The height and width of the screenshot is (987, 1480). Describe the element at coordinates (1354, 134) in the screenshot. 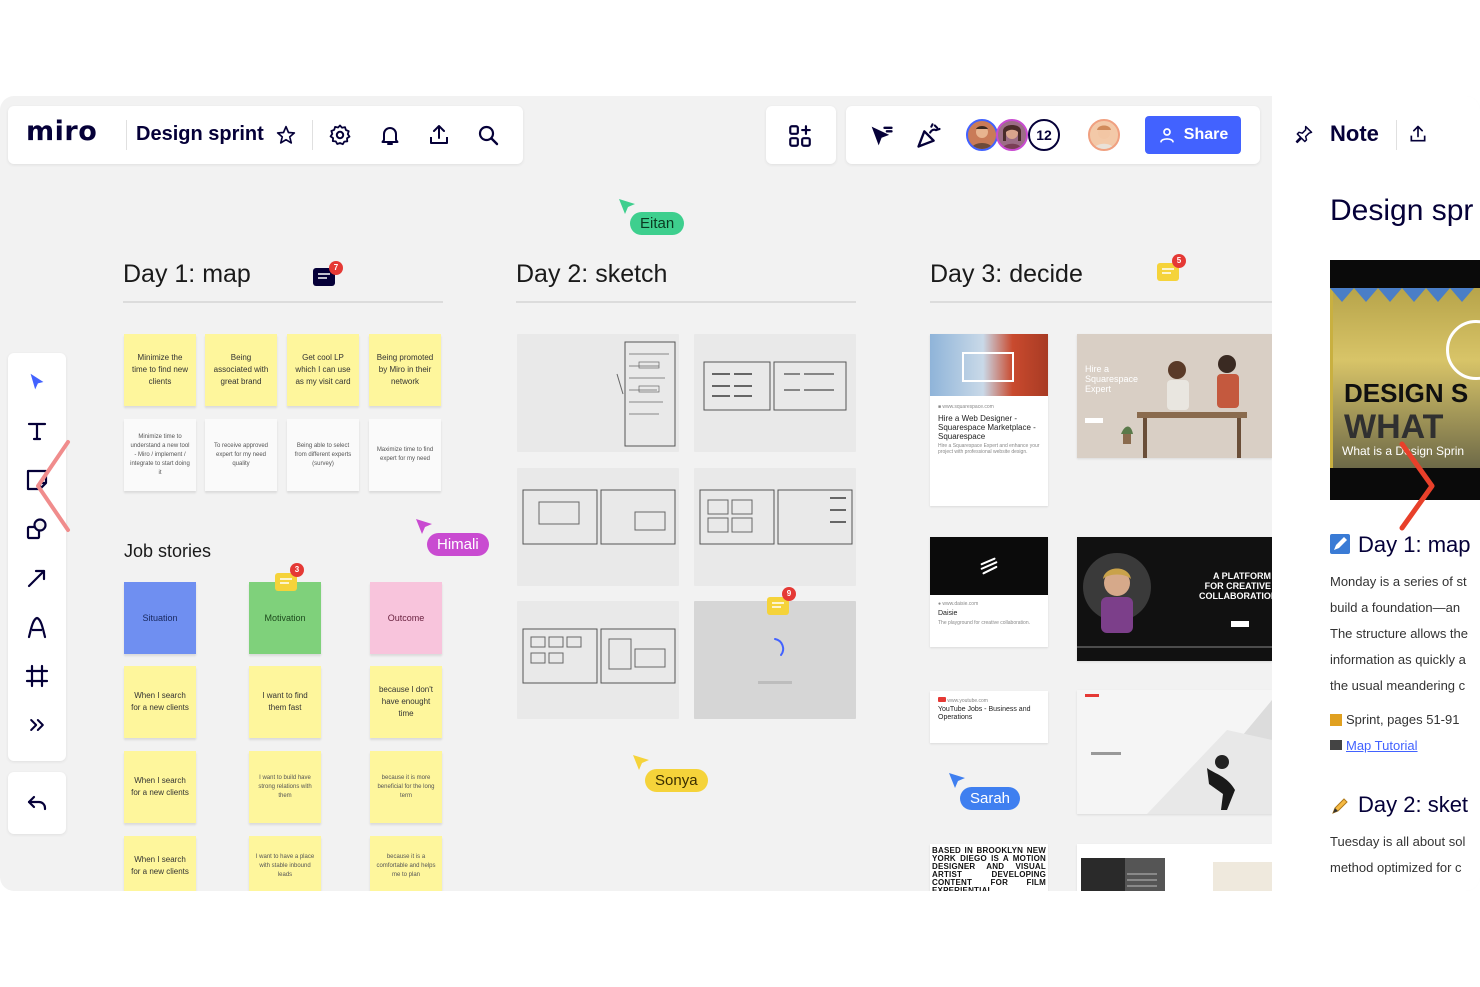

I see `note-tab-label: Note` at that location.